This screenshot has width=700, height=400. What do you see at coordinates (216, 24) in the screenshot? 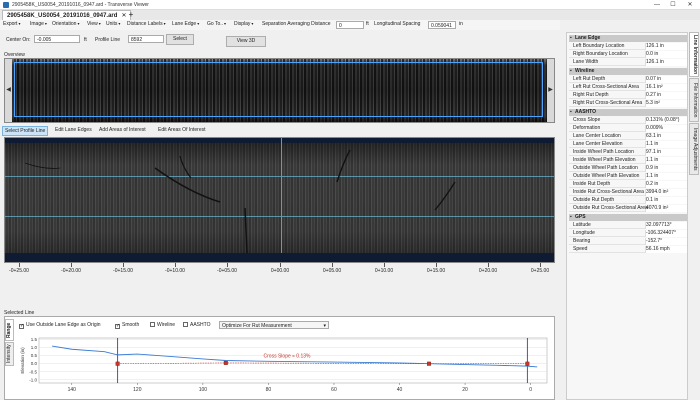
I see `menu-go-to: Go To..▾` at bounding box center [216, 24].